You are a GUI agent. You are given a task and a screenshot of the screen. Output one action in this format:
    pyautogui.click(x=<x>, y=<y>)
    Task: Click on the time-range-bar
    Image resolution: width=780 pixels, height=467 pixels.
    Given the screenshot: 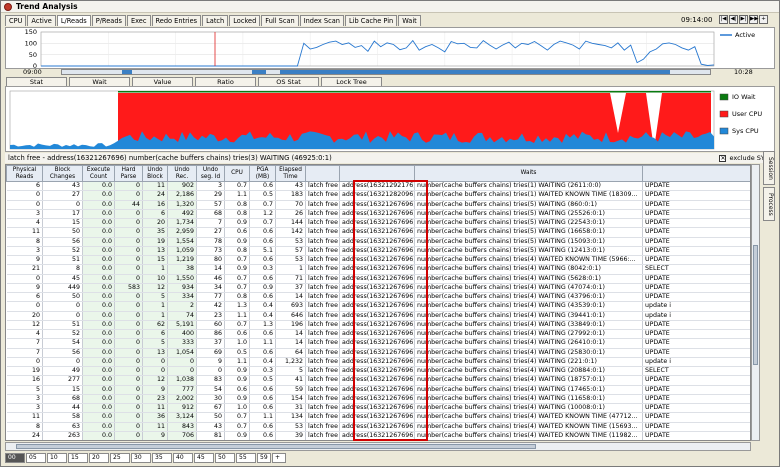 What is the action you would take?
    pyautogui.click(x=386, y=72)
    